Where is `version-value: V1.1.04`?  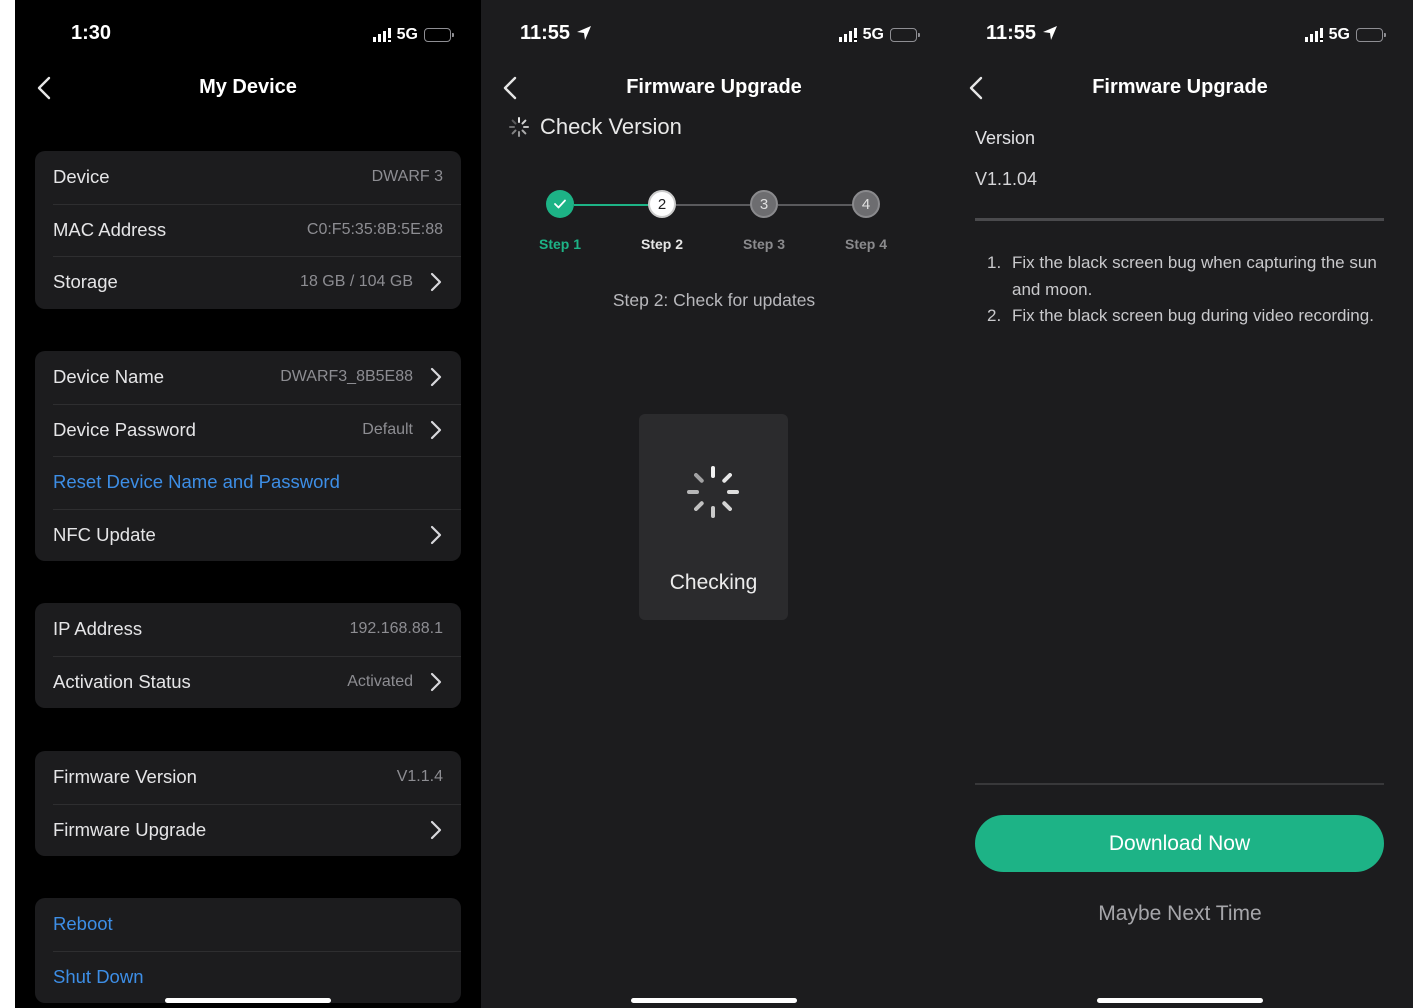
version-value: V1.1.04 is located at coordinates (1006, 179).